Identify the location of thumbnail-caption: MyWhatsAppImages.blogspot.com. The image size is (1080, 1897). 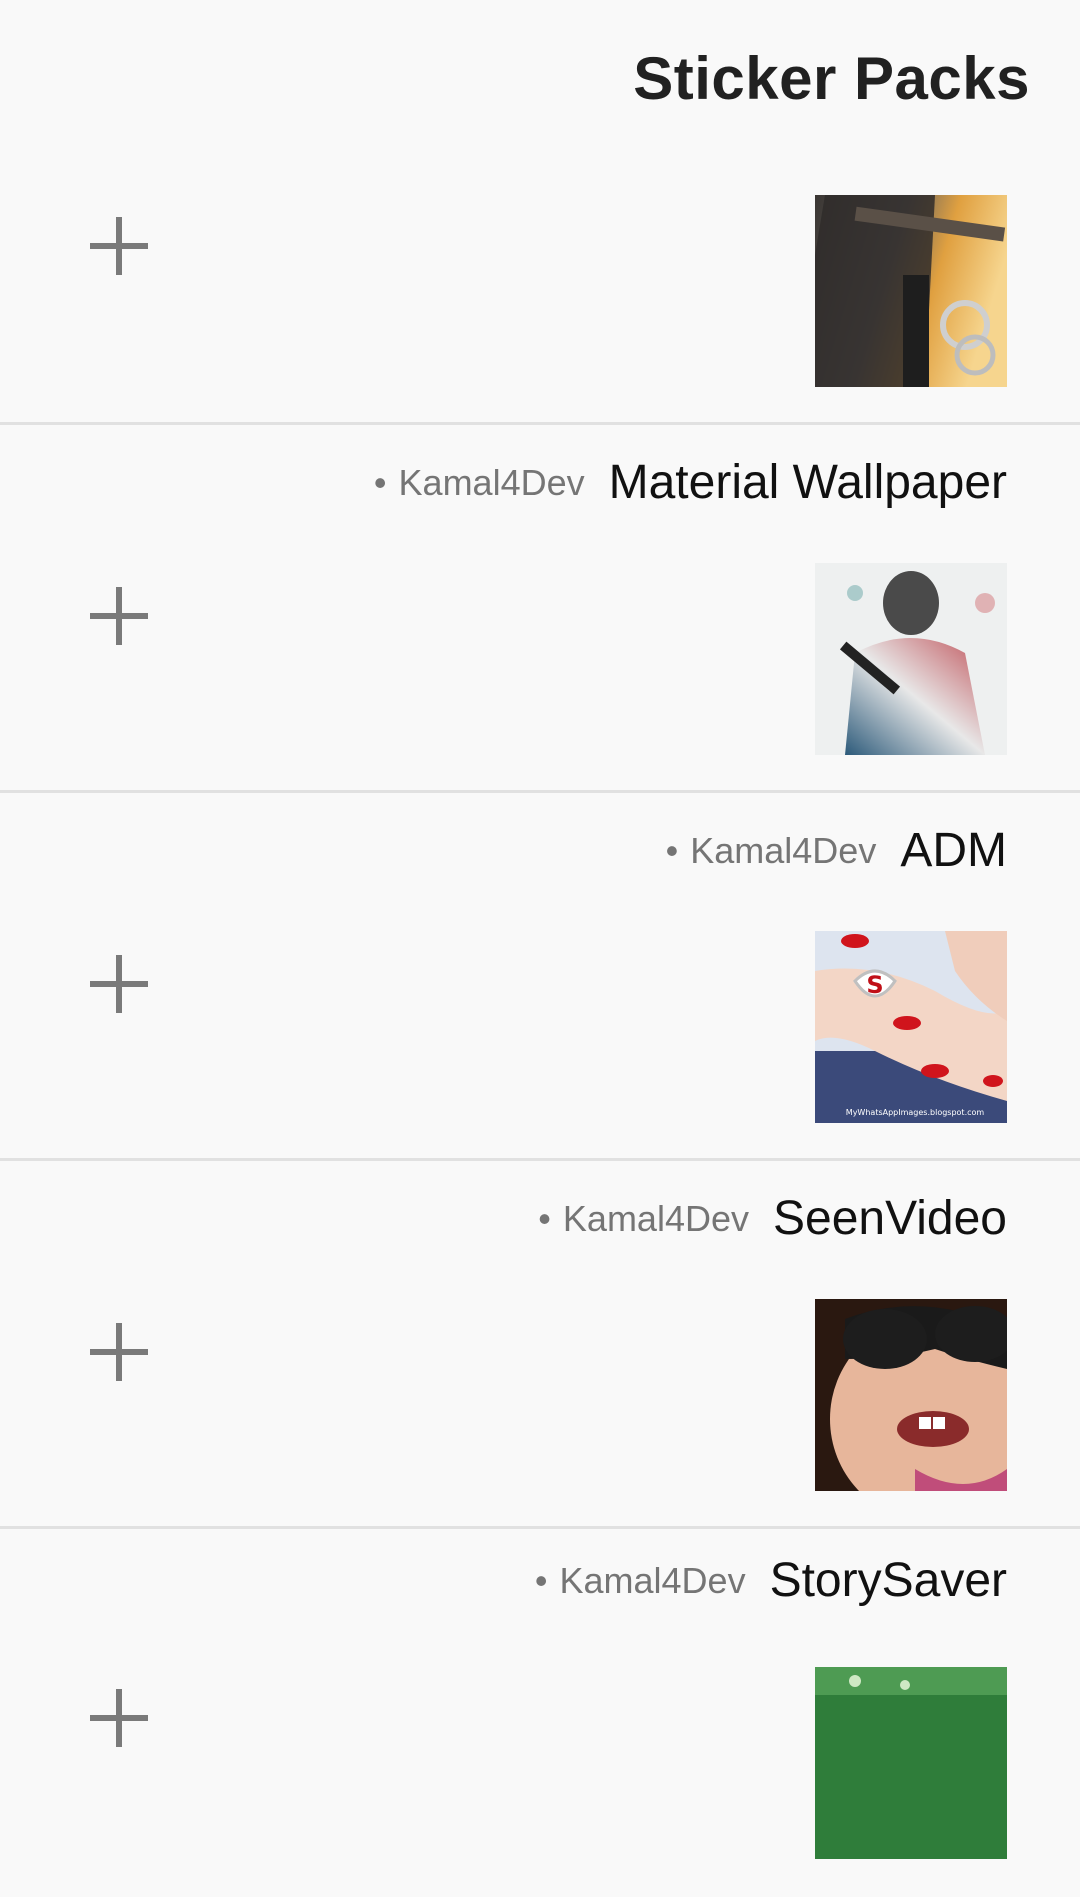
(915, 1112).